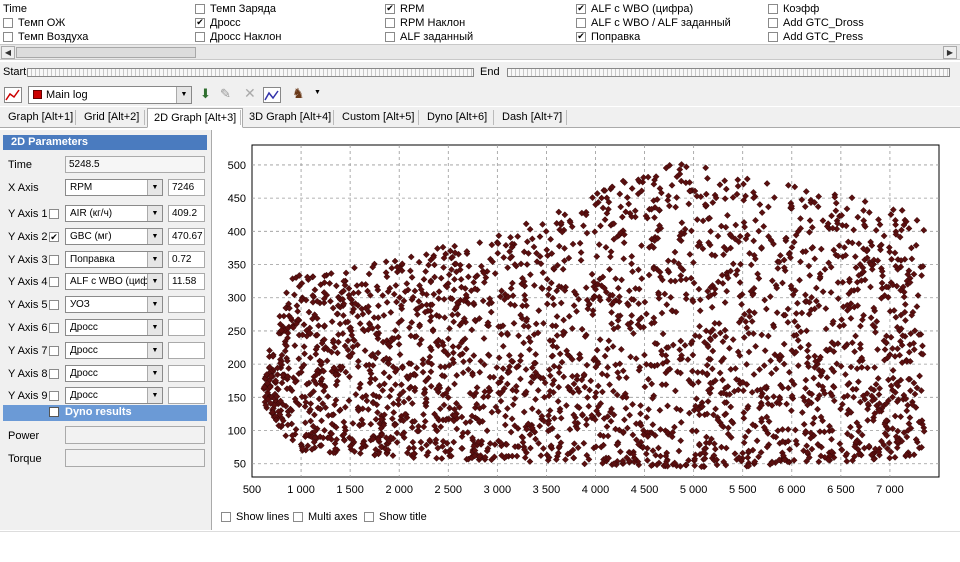  Describe the element at coordinates (728, 72) in the screenshot. I see `end-slider` at that location.